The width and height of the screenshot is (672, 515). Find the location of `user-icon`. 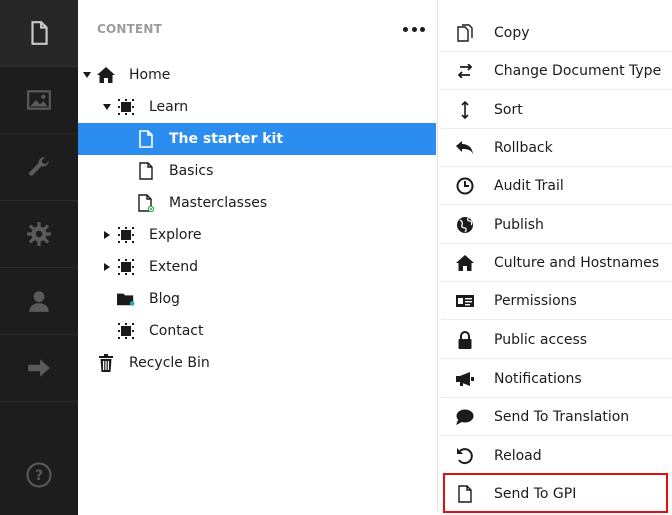

user-icon is located at coordinates (39, 301).